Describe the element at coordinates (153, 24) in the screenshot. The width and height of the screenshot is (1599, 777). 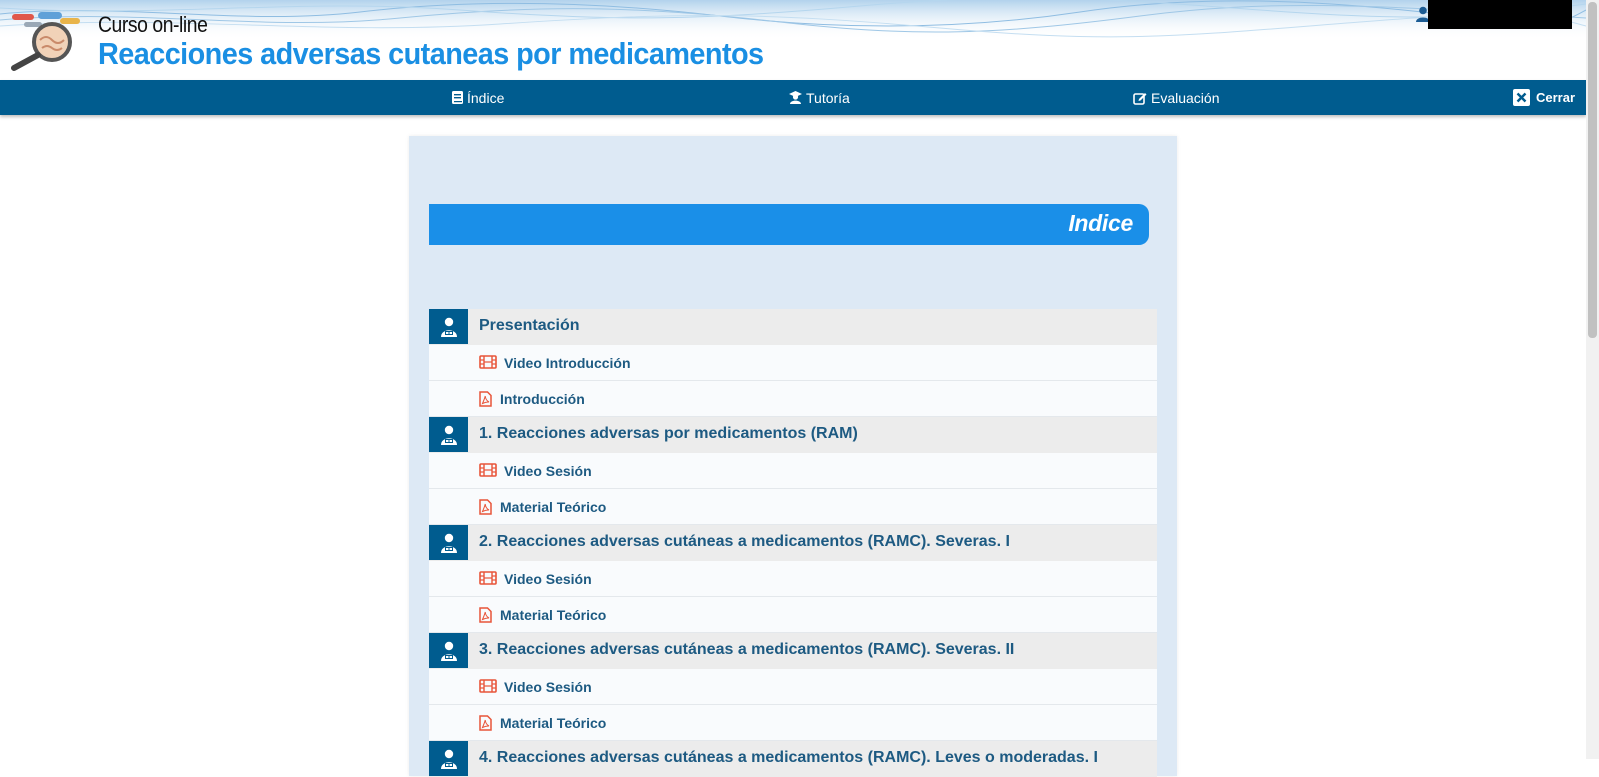
I see `course-subtitle: Curso on-line` at that location.